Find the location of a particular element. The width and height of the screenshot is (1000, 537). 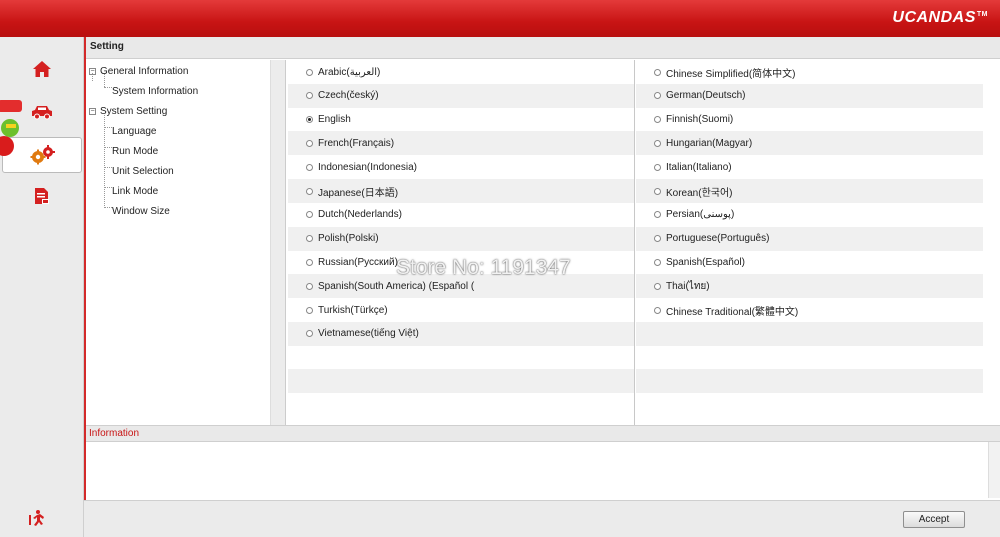

overlay-badge-graphic is located at coordinates (11, 128).